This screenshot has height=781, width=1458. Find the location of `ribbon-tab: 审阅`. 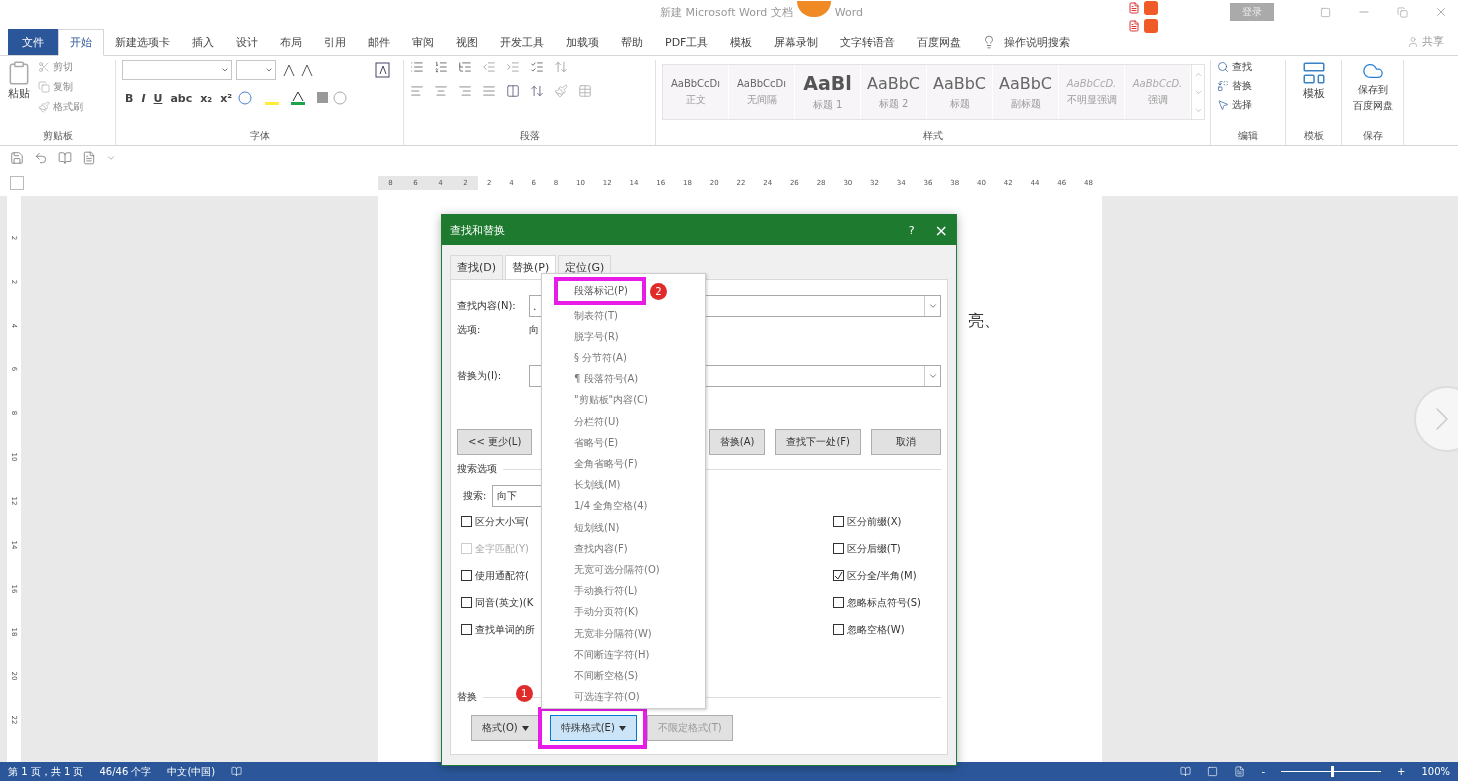

ribbon-tab: 审阅 is located at coordinates (423, 42).